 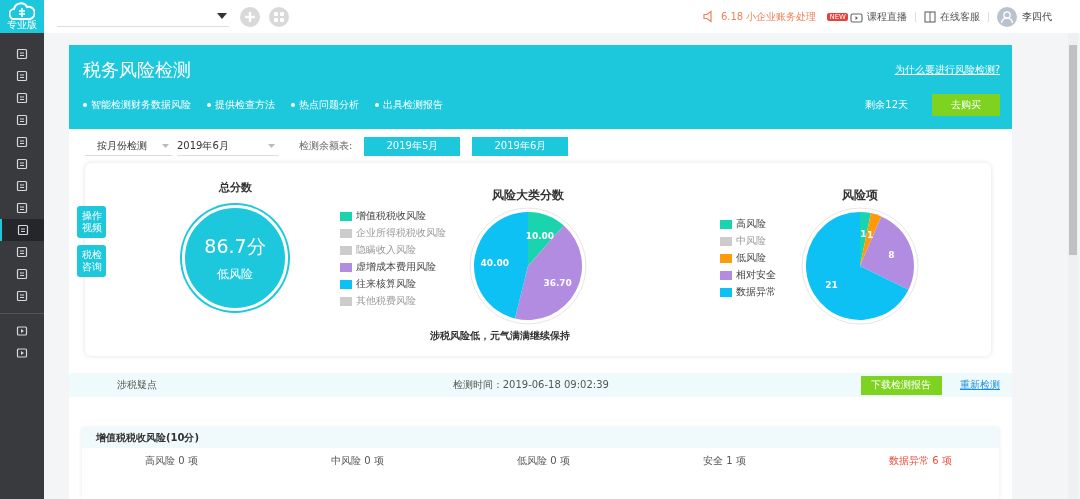 I want to click on tv-icon, so click(x=856, y=16).